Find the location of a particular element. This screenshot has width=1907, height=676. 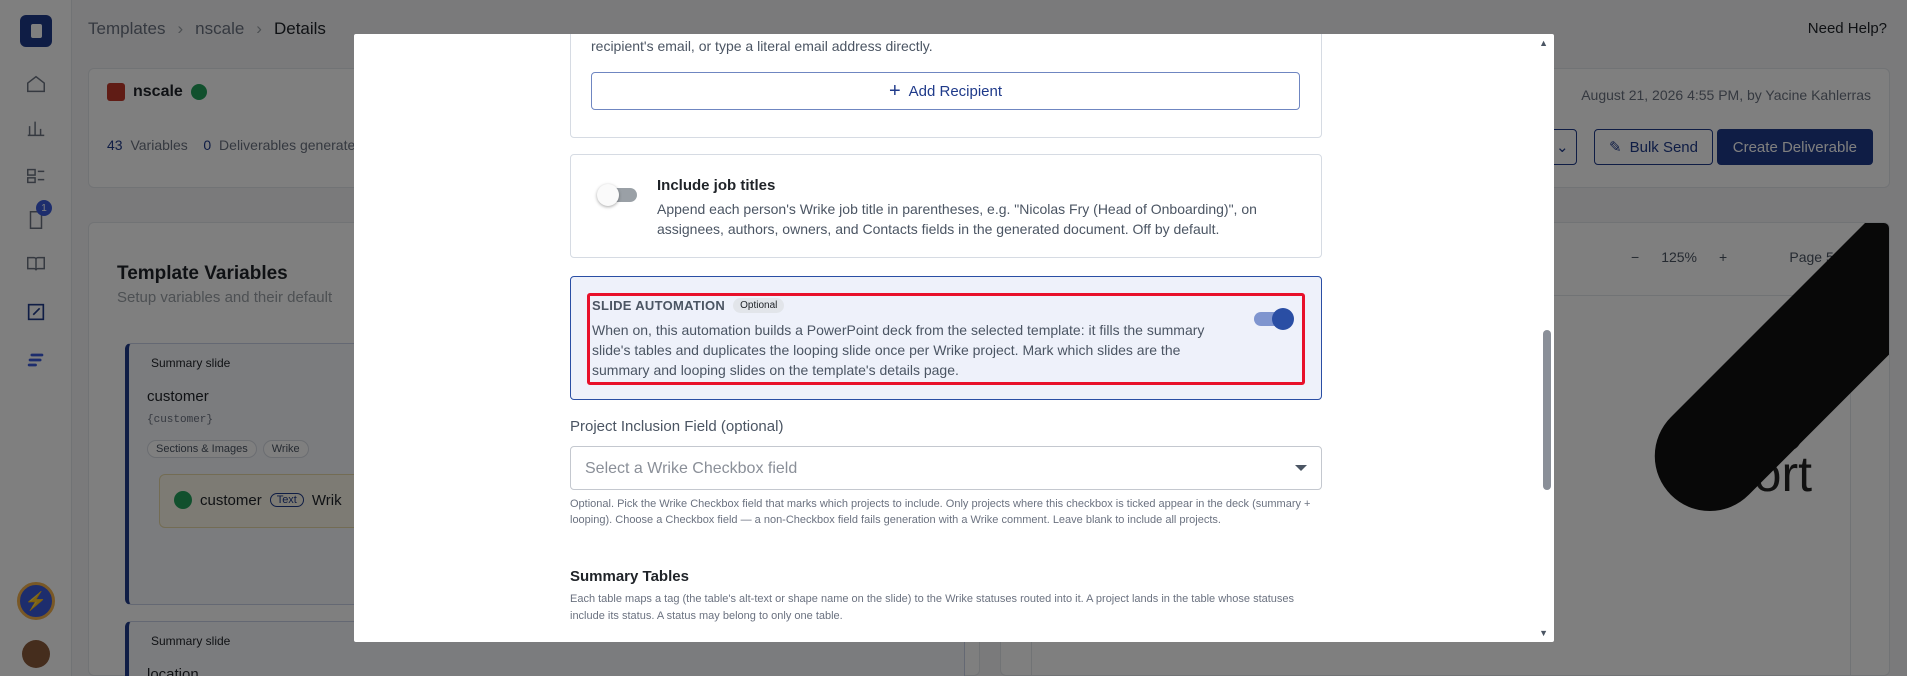

job-titles-title: Include job titles is located at coordinates (716, 185).